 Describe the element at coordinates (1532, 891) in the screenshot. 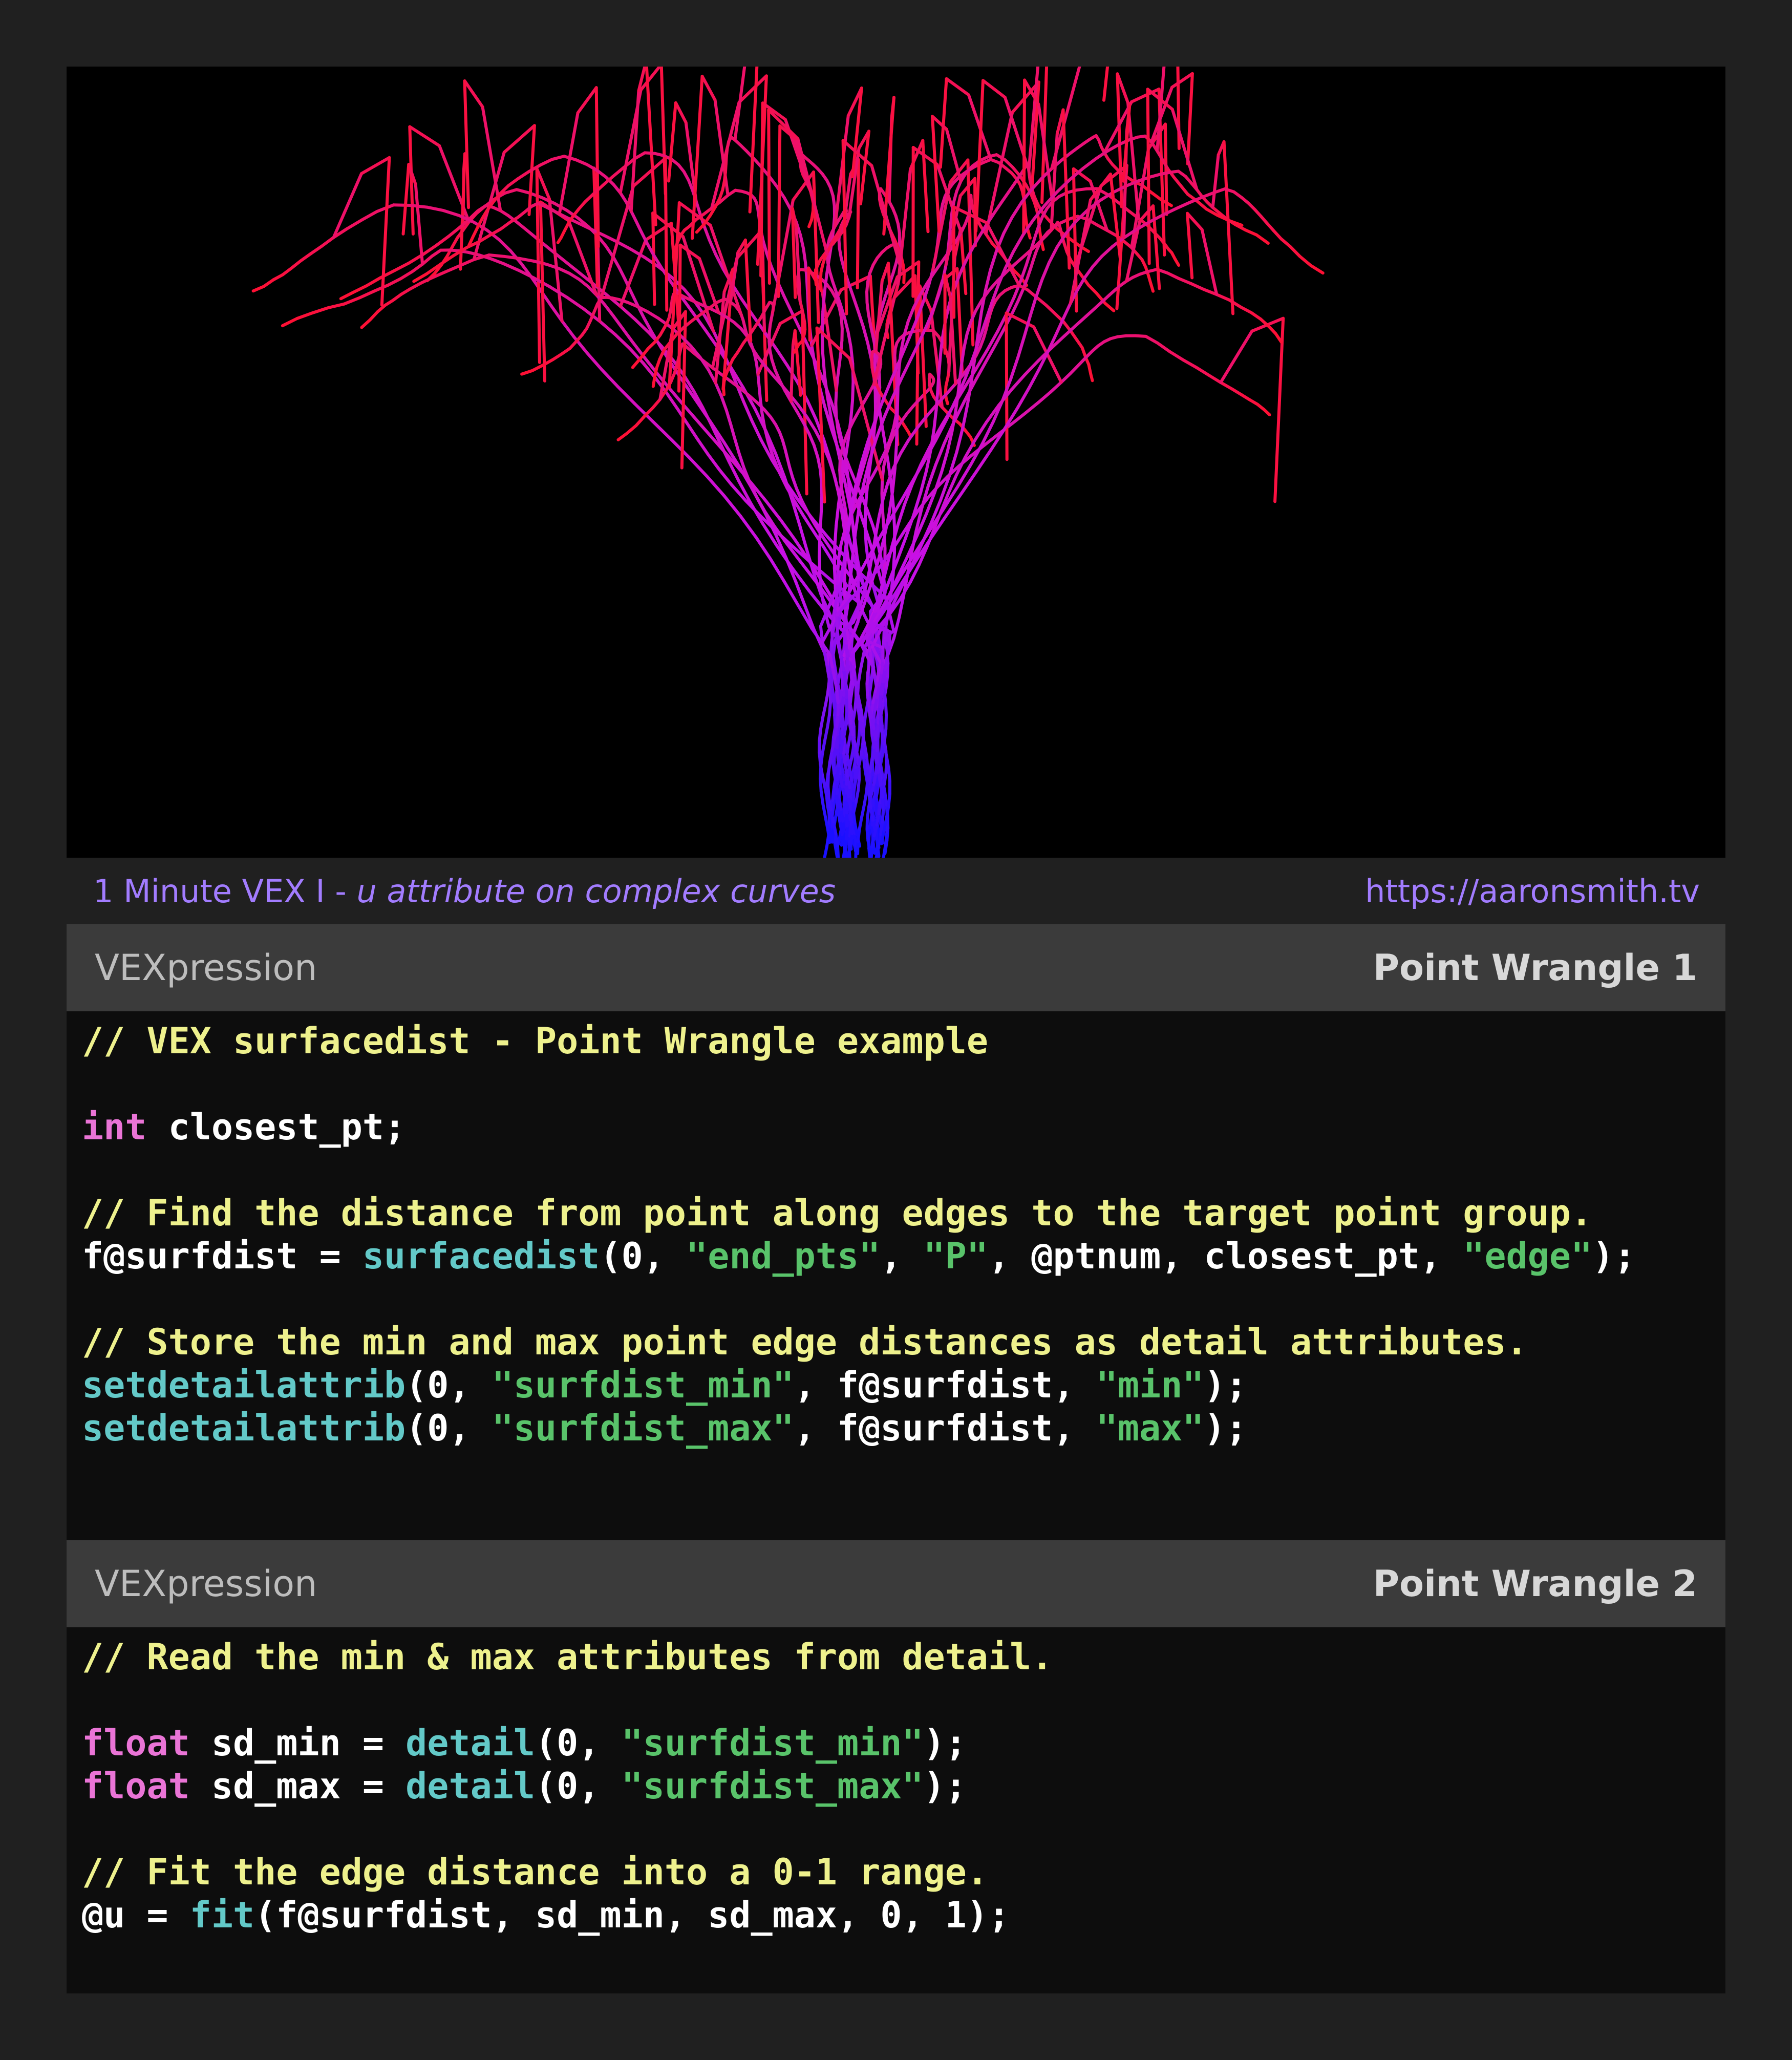

I see `caption-url: https://aaronsmith.tv` at that location.